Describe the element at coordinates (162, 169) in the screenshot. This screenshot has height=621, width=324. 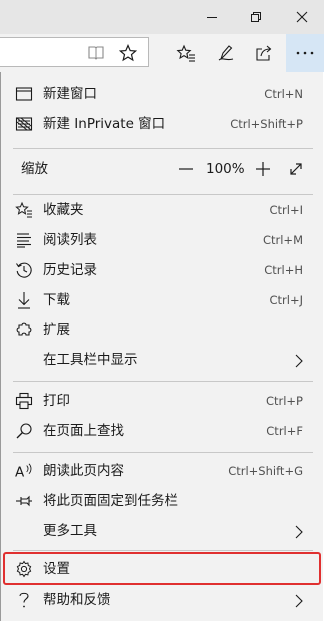
I see `zoom-row: 缩放 100%` at that location.